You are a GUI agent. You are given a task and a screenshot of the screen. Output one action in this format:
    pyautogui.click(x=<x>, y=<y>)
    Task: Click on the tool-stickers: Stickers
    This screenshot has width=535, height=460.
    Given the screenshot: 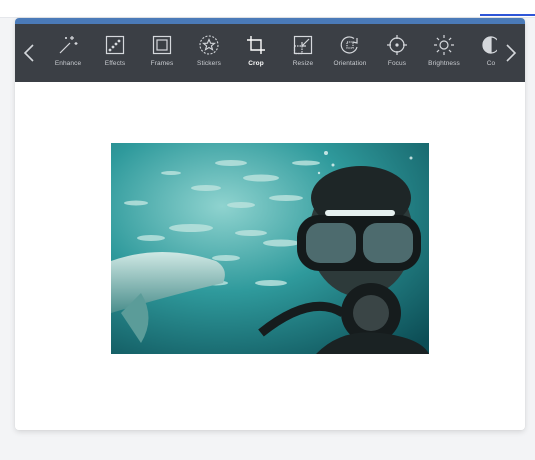 What is the action you would take?
    pyautogui.click(x=209, y=53)
    